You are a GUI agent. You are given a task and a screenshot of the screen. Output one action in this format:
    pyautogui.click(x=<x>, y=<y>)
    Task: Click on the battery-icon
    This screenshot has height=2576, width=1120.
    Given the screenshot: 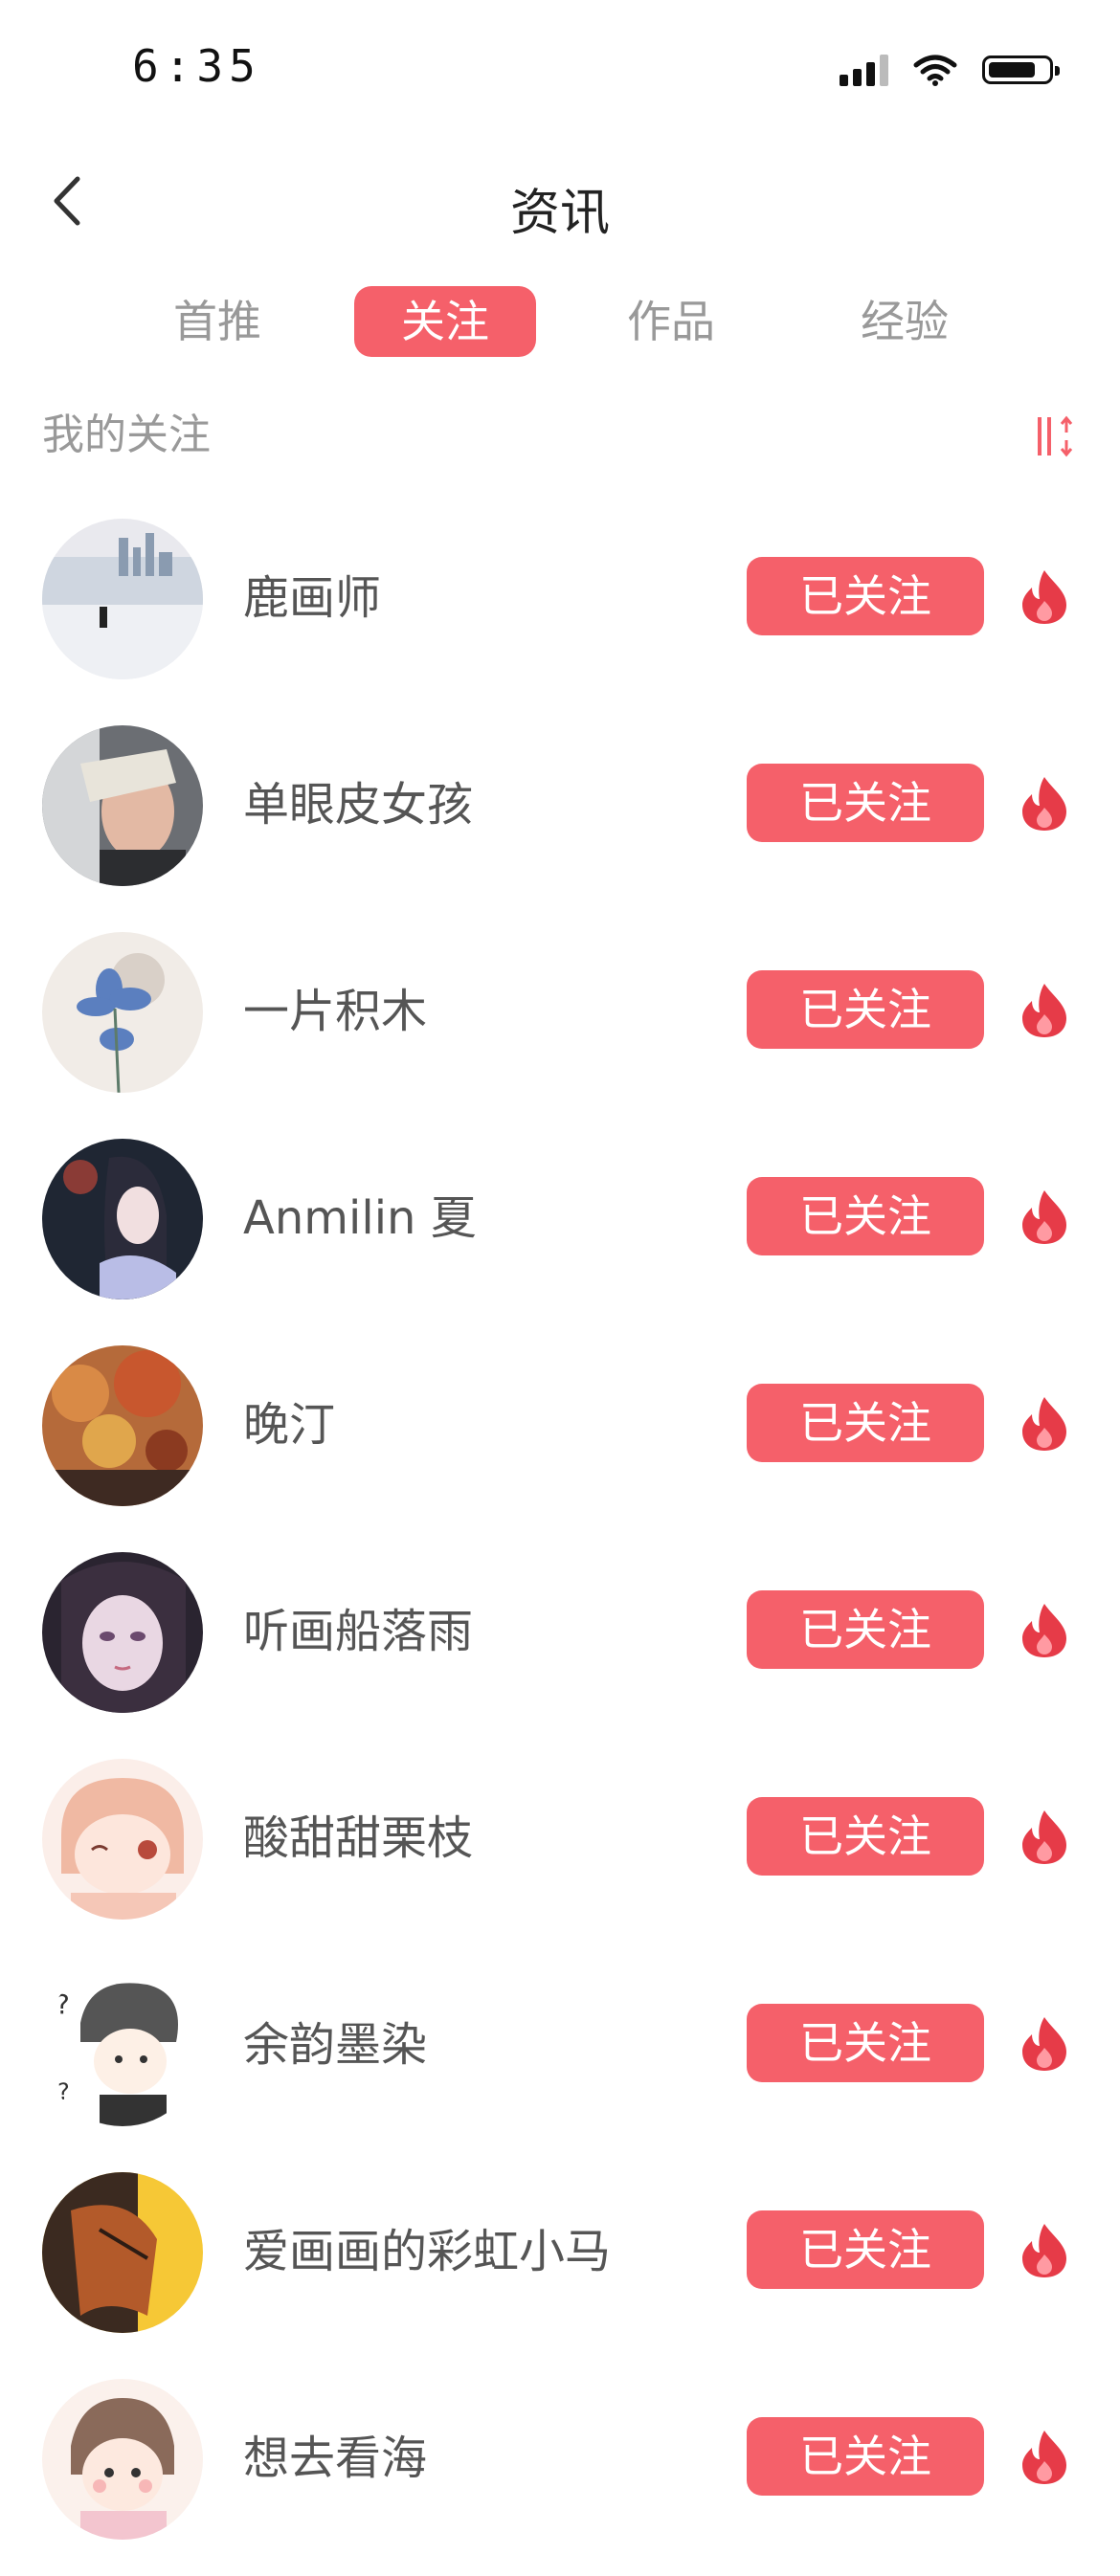 What is the action you would take?
    pyautogui.click(x=1021, y=70)
    